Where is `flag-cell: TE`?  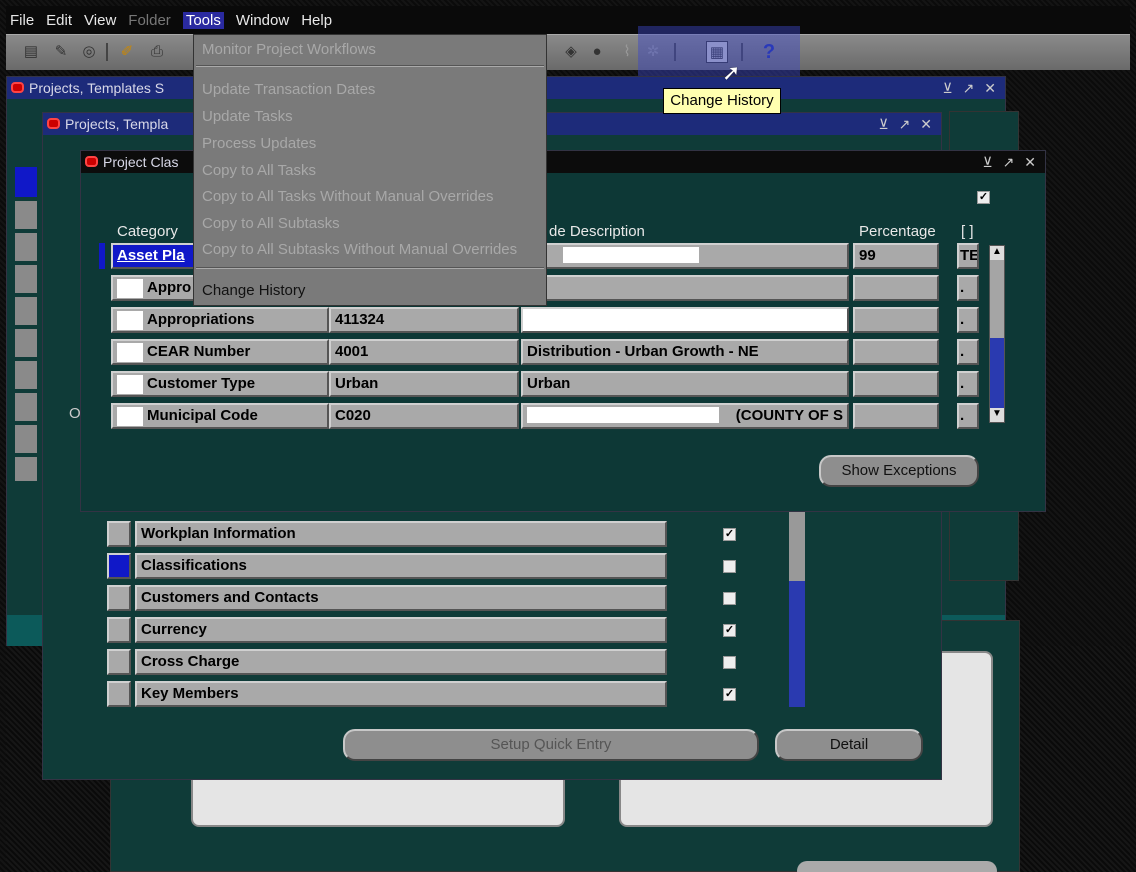
flag-cell: TE is located at coordinates (968, 256).